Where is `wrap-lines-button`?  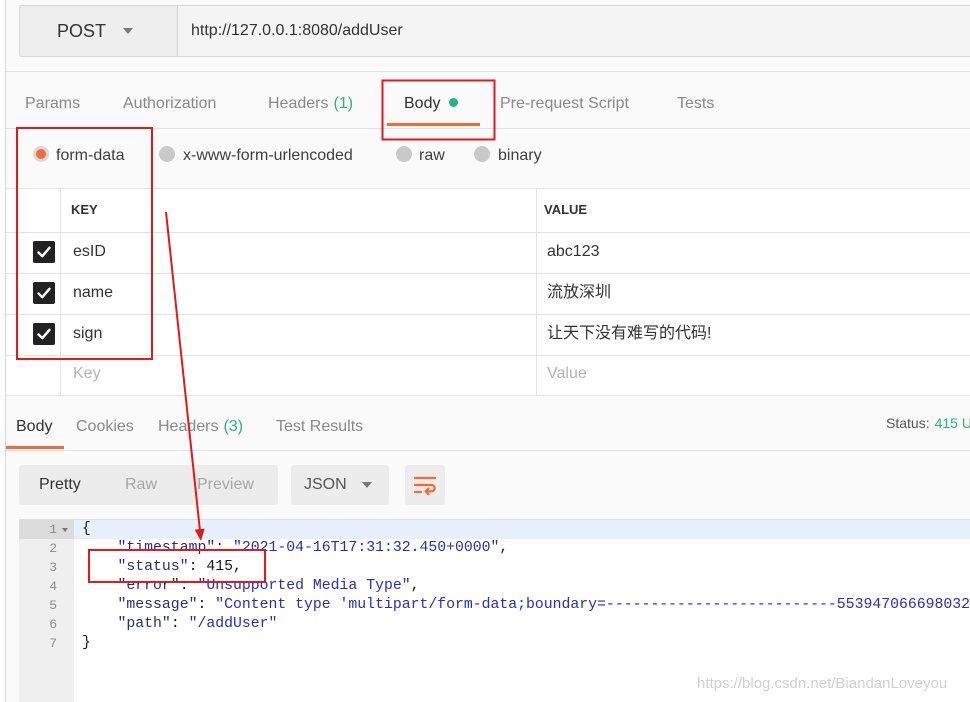
wrap-lines-button is located at coordinates (425, 485).